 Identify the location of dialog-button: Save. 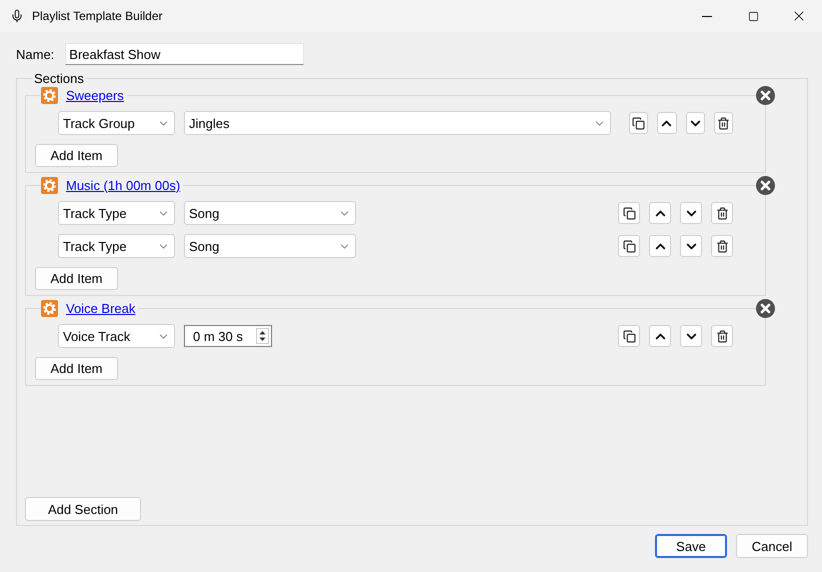
(691, 546).